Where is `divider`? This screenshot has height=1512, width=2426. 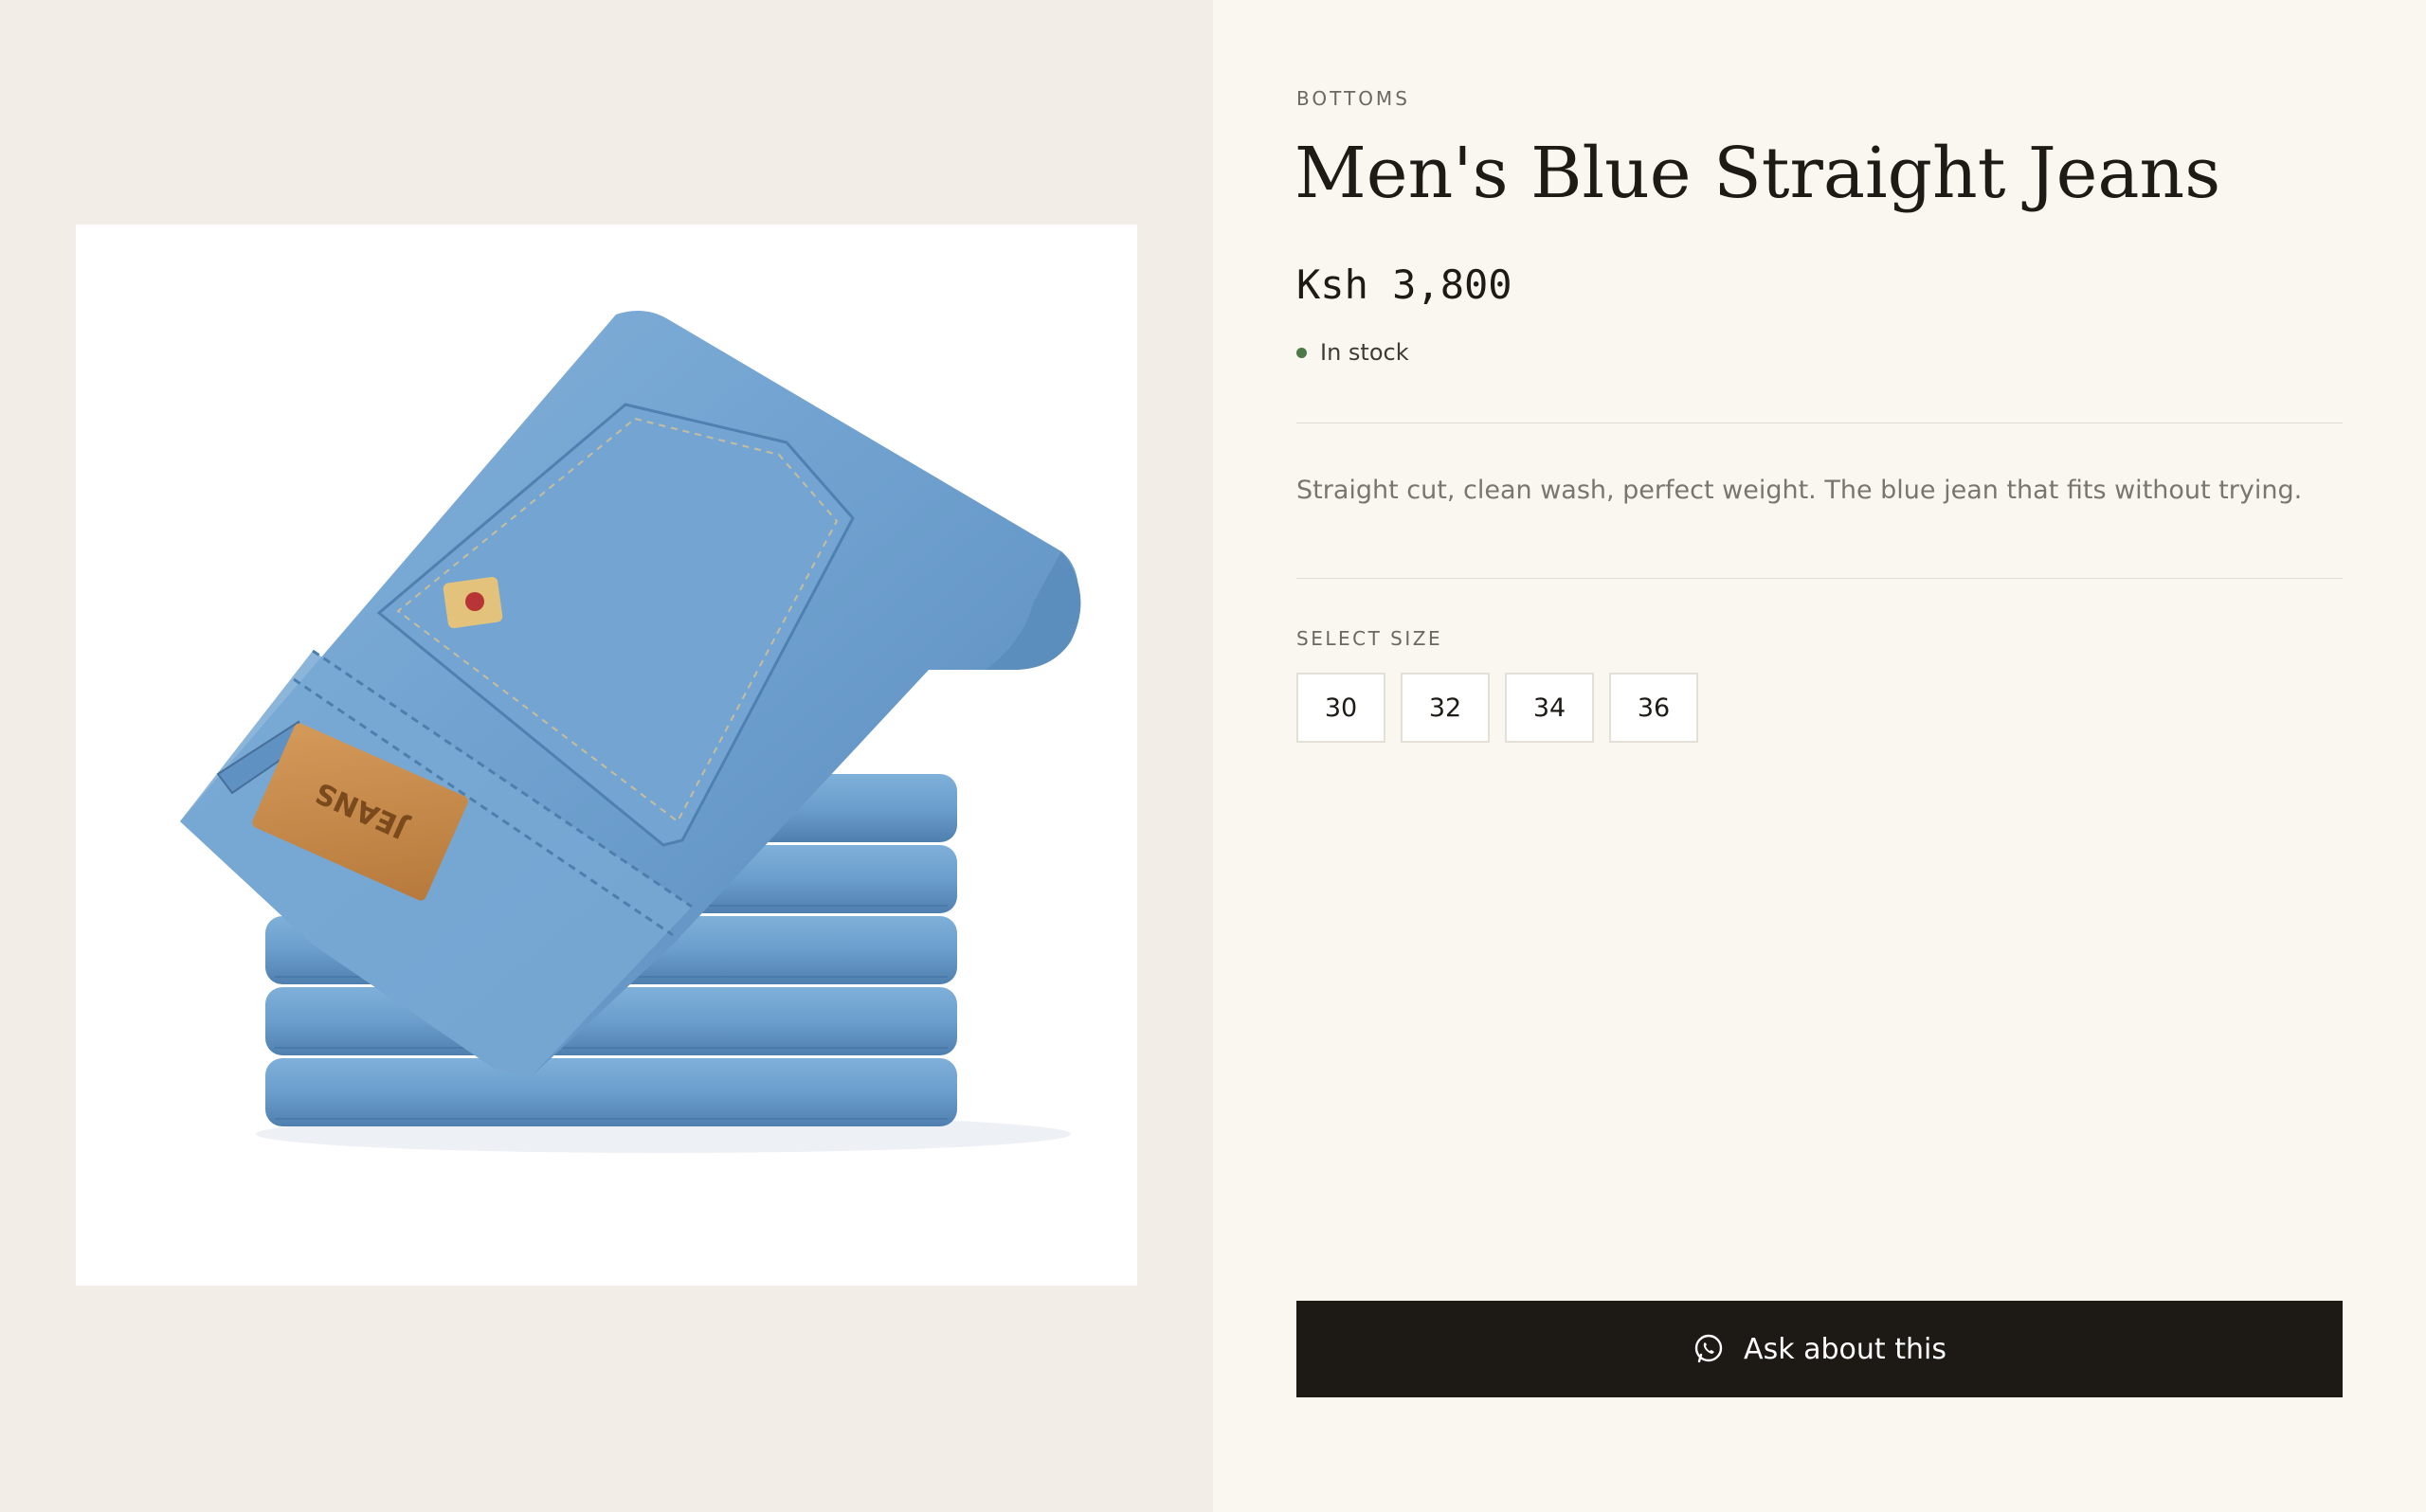
divider is located at coordinates (1819, 578).